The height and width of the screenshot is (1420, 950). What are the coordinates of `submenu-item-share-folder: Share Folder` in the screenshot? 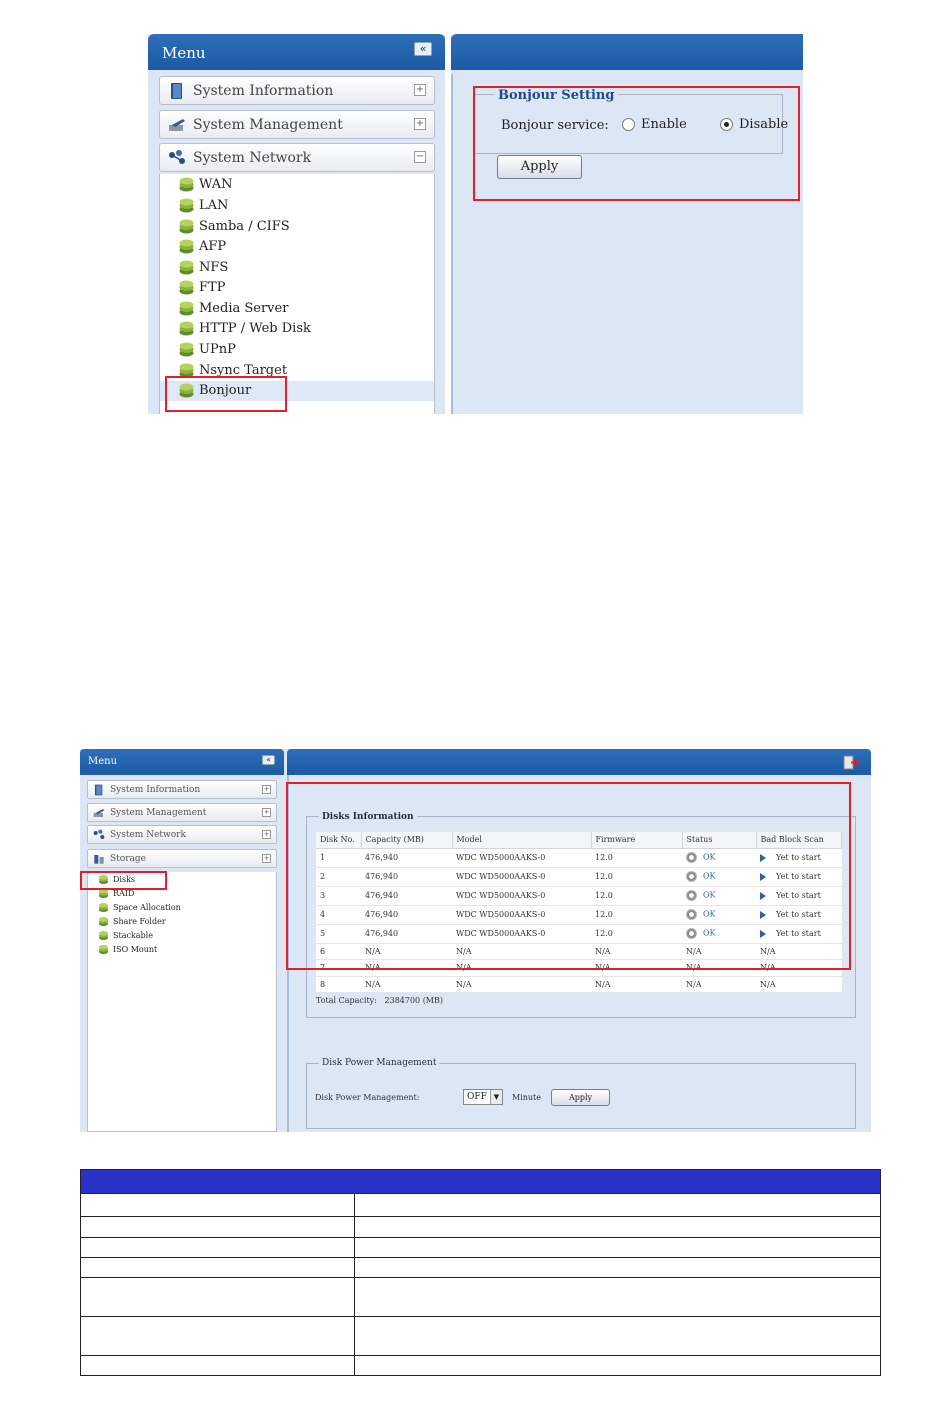 It's located at (182, 922).